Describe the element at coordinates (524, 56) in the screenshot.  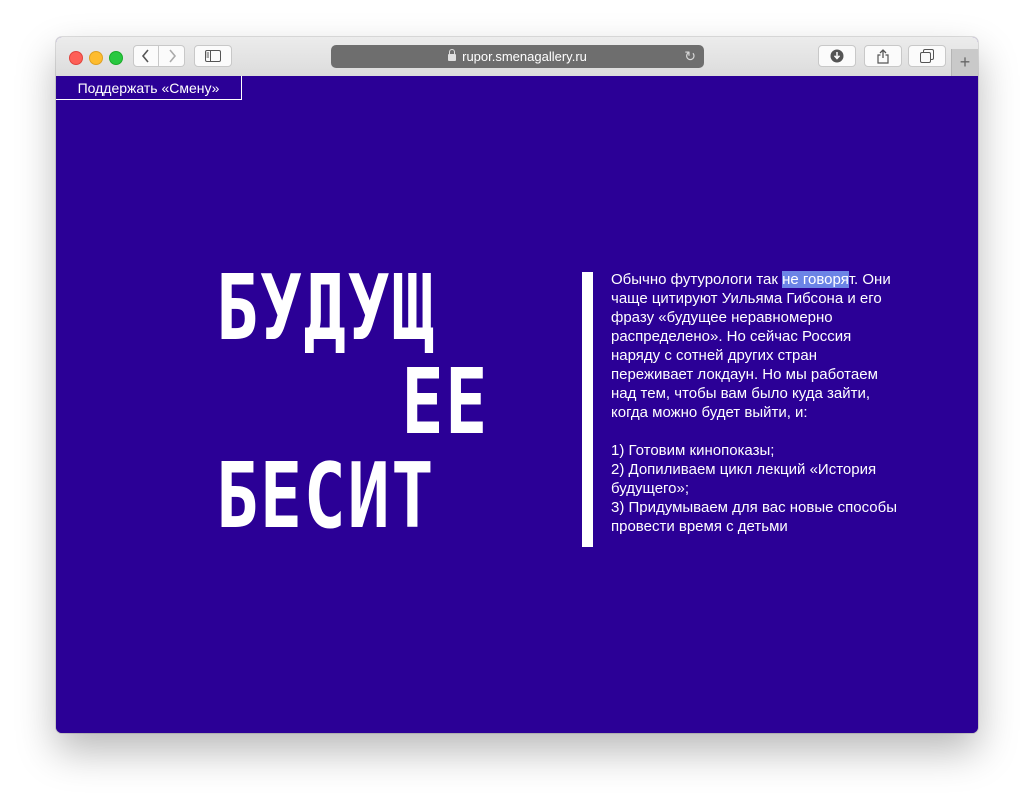
I see `address-url: rupor.smenagallery.ru` at that location.